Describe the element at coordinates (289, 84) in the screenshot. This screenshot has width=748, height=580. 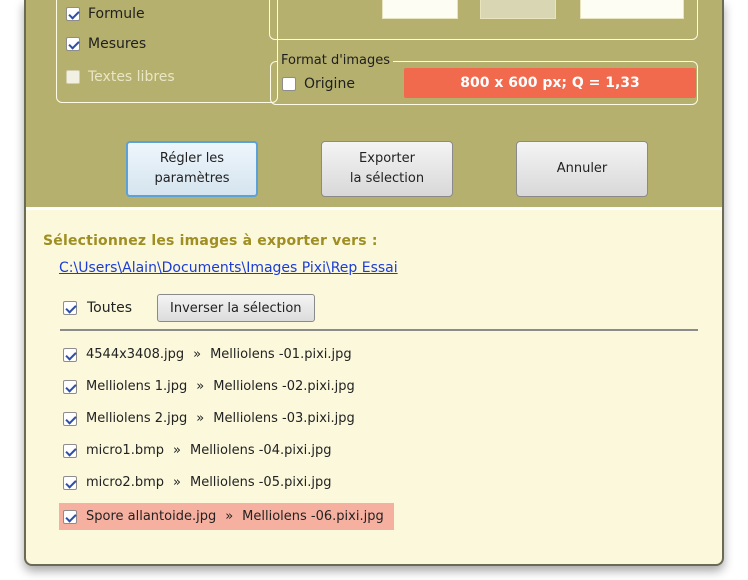
I see `origine-checkbox` at that location.